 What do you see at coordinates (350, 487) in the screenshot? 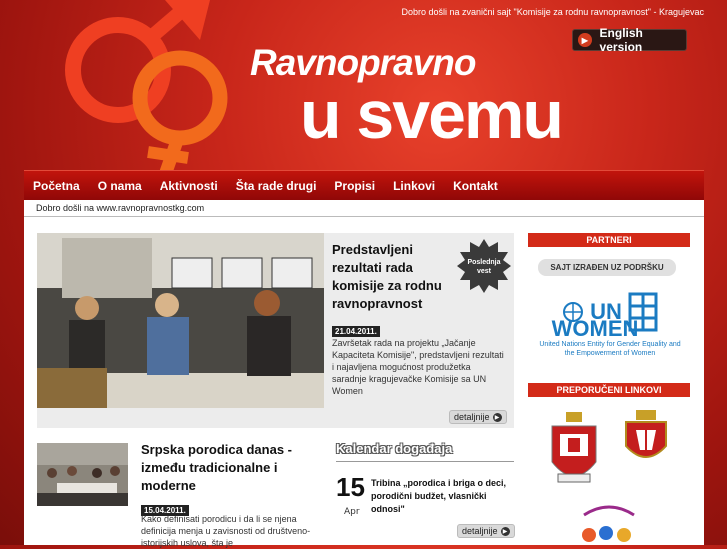
I see `calendar-day: 15` at bounding box center [350, 487].